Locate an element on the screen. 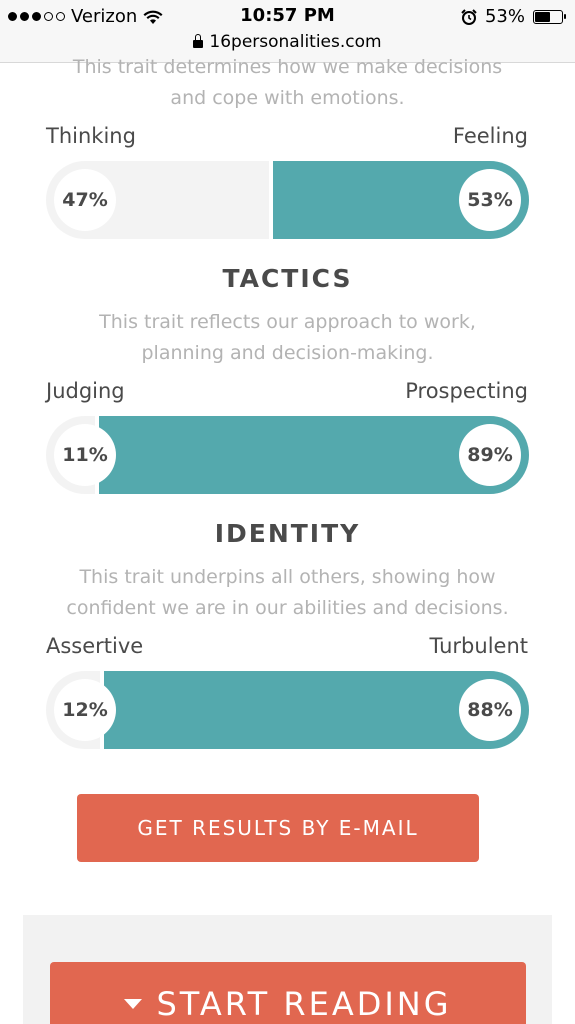 The height and width of the screenshot is (1024, 575). assertive-percent: 12% is located at coordinates (85, 710).